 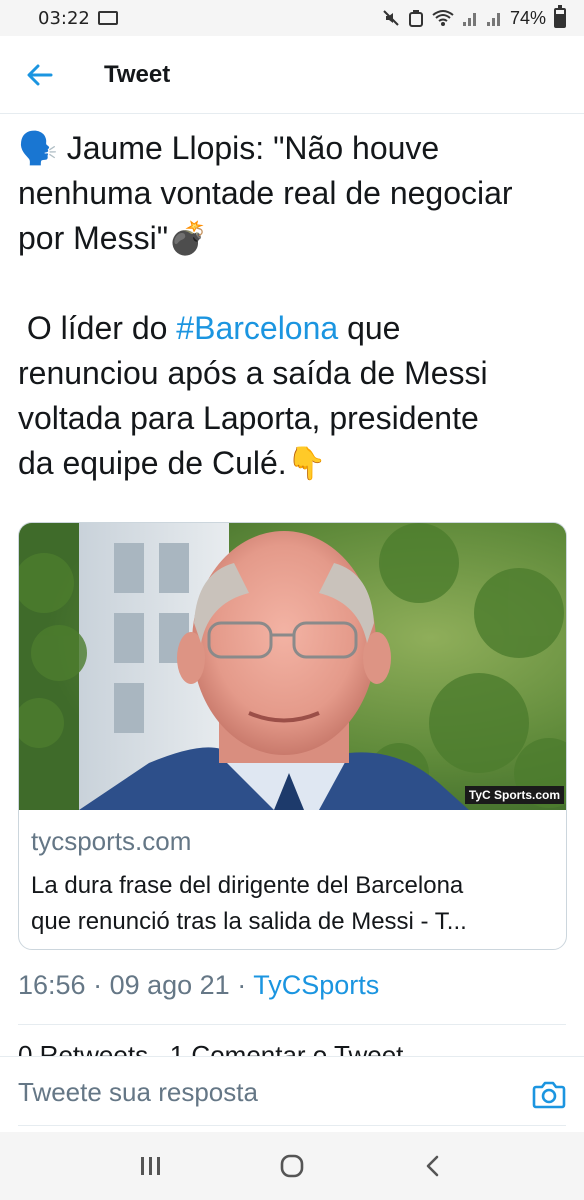 What do you see at coordinates (292, 18) in the screenshot?
I see `status-bar: 03:22 74%` at bounding box center [292, 18].